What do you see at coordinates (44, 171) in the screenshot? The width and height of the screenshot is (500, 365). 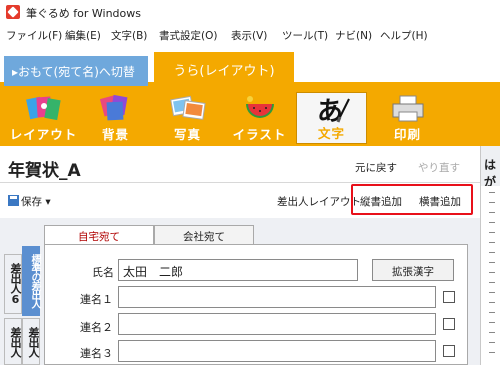 I see `page-title: 年賀状_A` at bounding box center [44, 171].